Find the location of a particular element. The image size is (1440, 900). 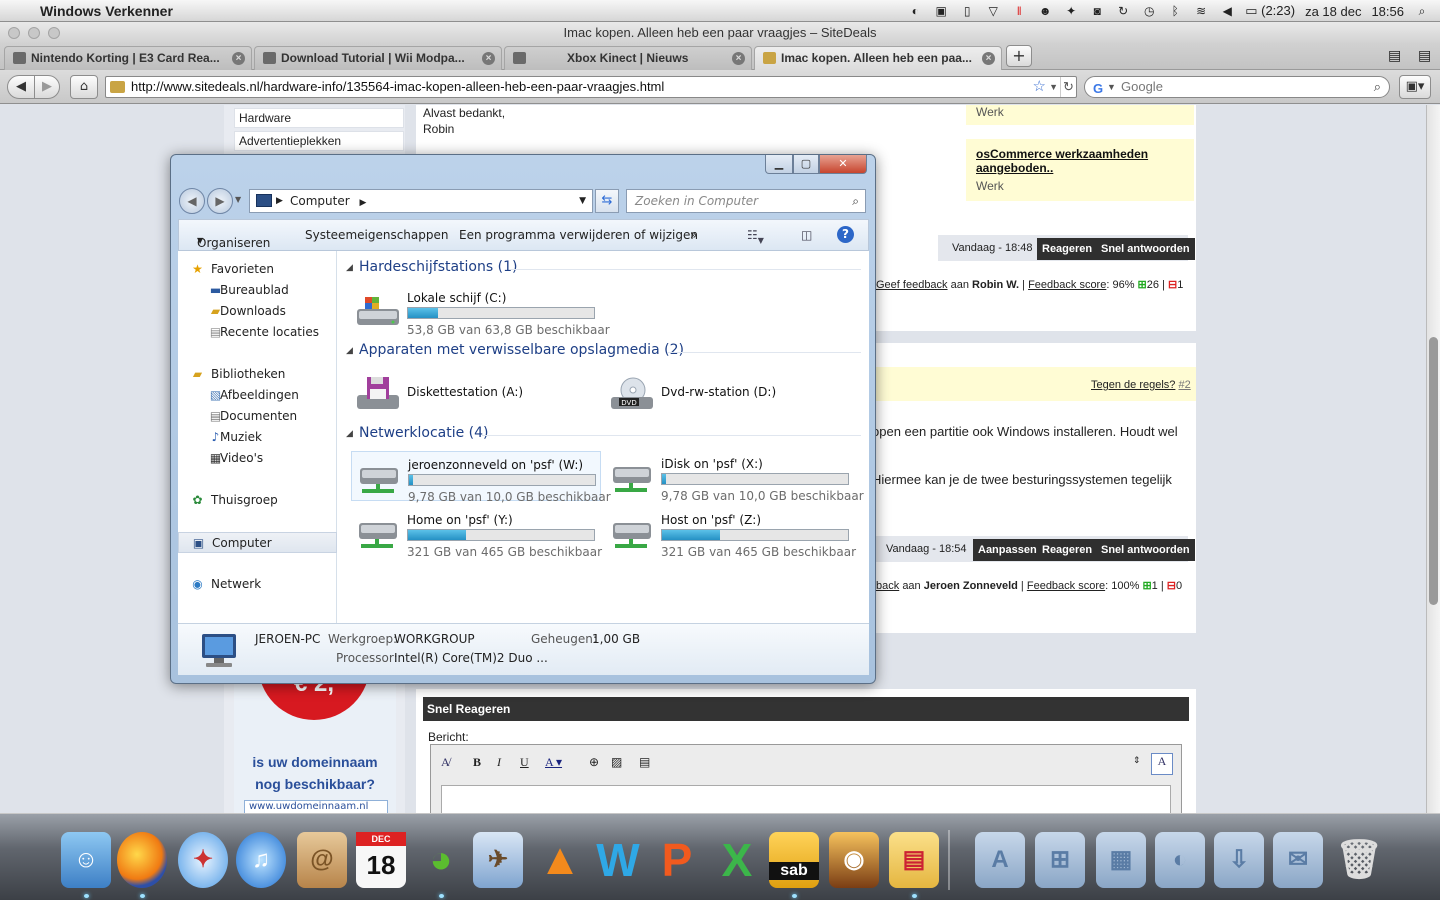

underline-icon: U is located at coordinates (524, 762).